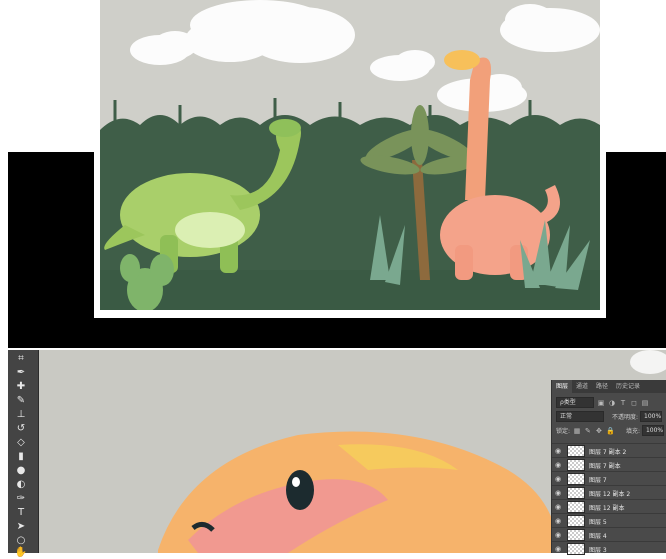 This screenshot has height=559, width=666. What do you see at coordinates (609, 534) in the screenshot?
I see `layer-row: ◉ 图层 4` at bounding box center [609, 534].